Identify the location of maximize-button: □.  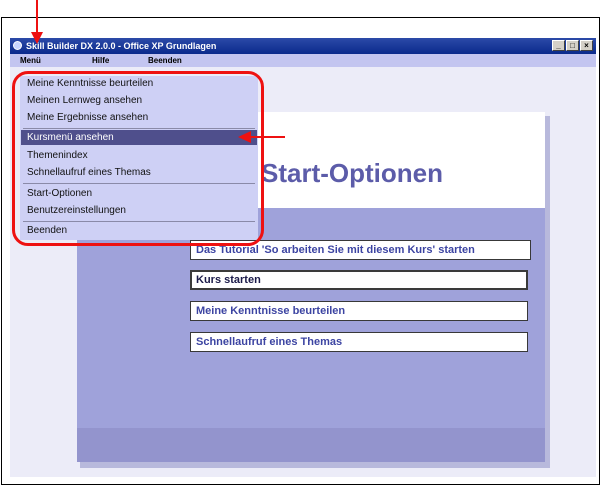
(572, 45).